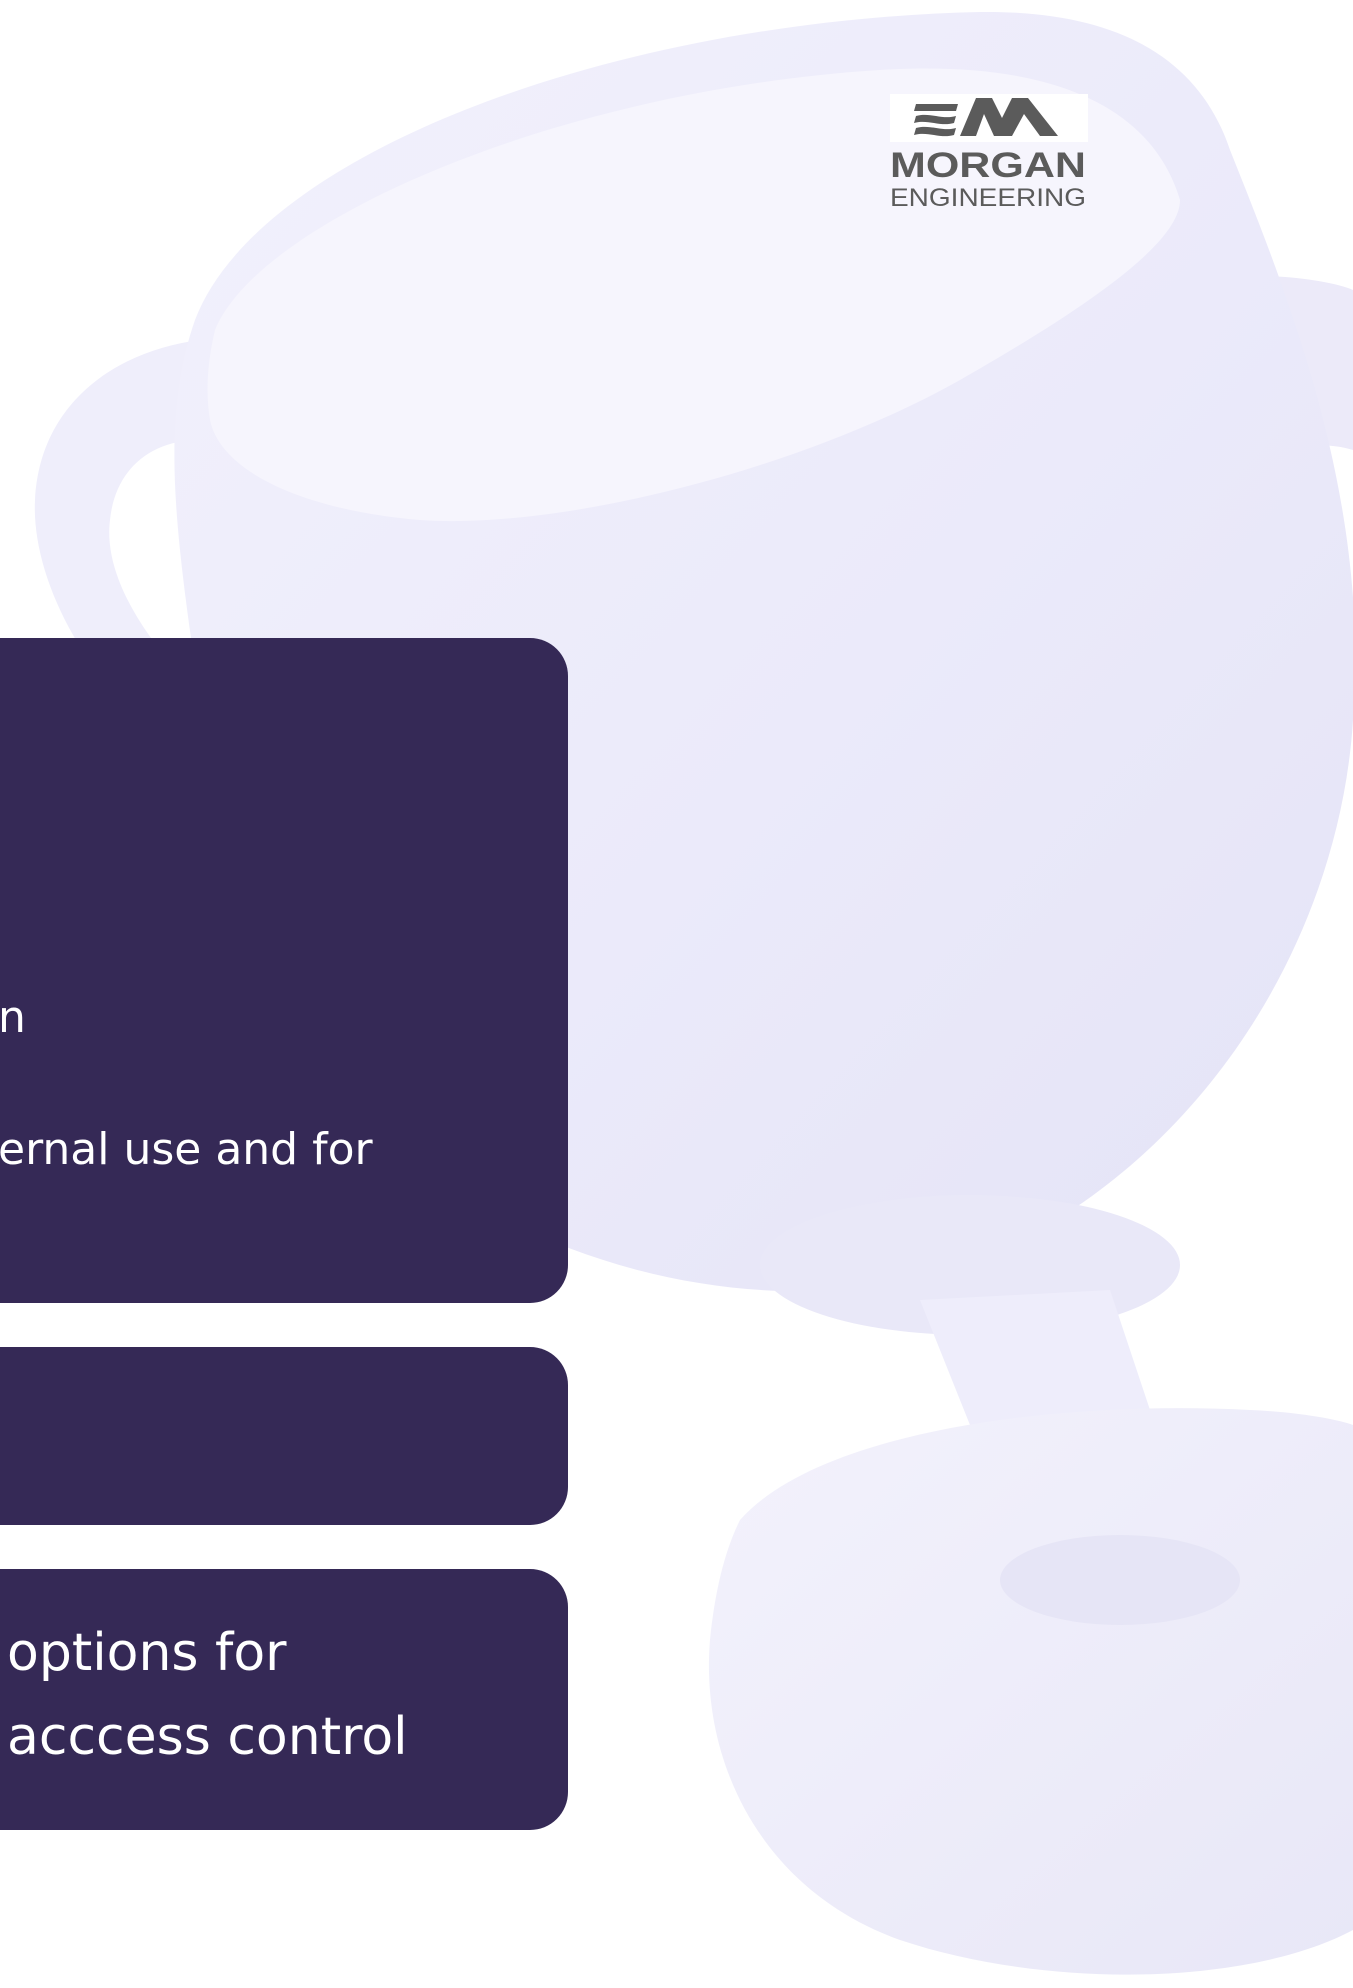 The width and height of the screenshot is (1353, 1988). What do you see at coordinates (988, 198) in the screenshot?
I see `logo-word-engineering: ENGINEERING` at bounding box center [988, 198].